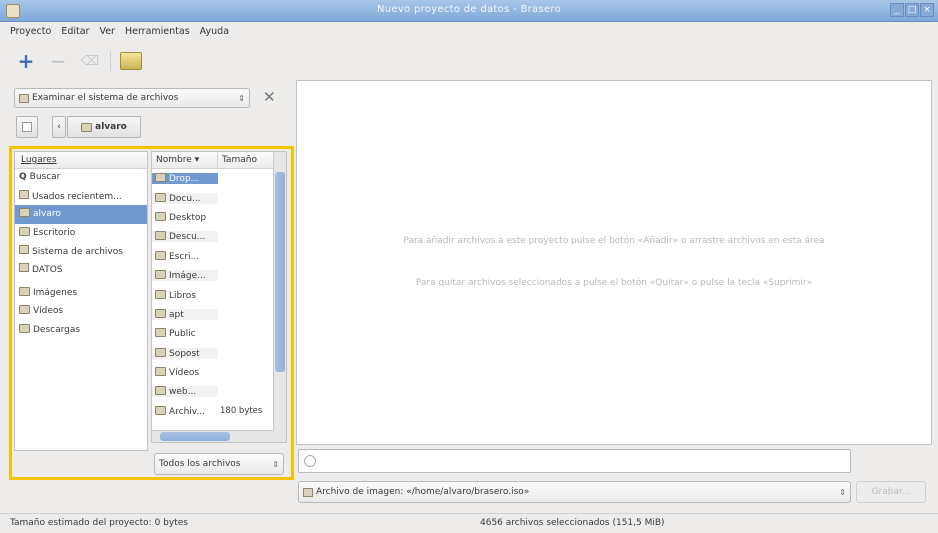 Image resolution: width=938 pixels, height=533 pixels. What do you see at coordinates (157, 34) in the screenshot?
I see `menu-herramientas: Herramientas` at bounding box center [157, 34].